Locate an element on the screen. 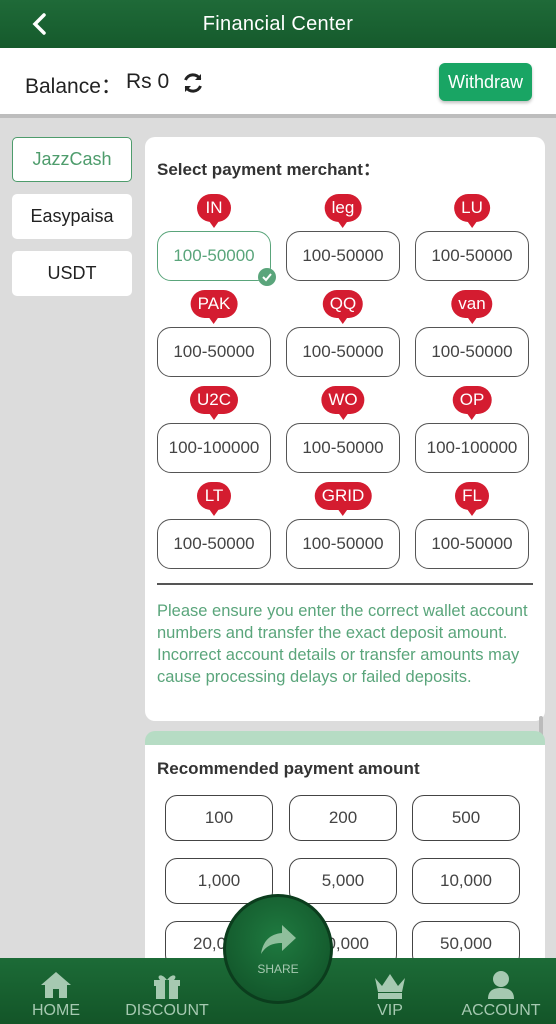 The width and height of the screenshot is (556, 1024). app-header: Financial Center is located at coordinates (278, 24).